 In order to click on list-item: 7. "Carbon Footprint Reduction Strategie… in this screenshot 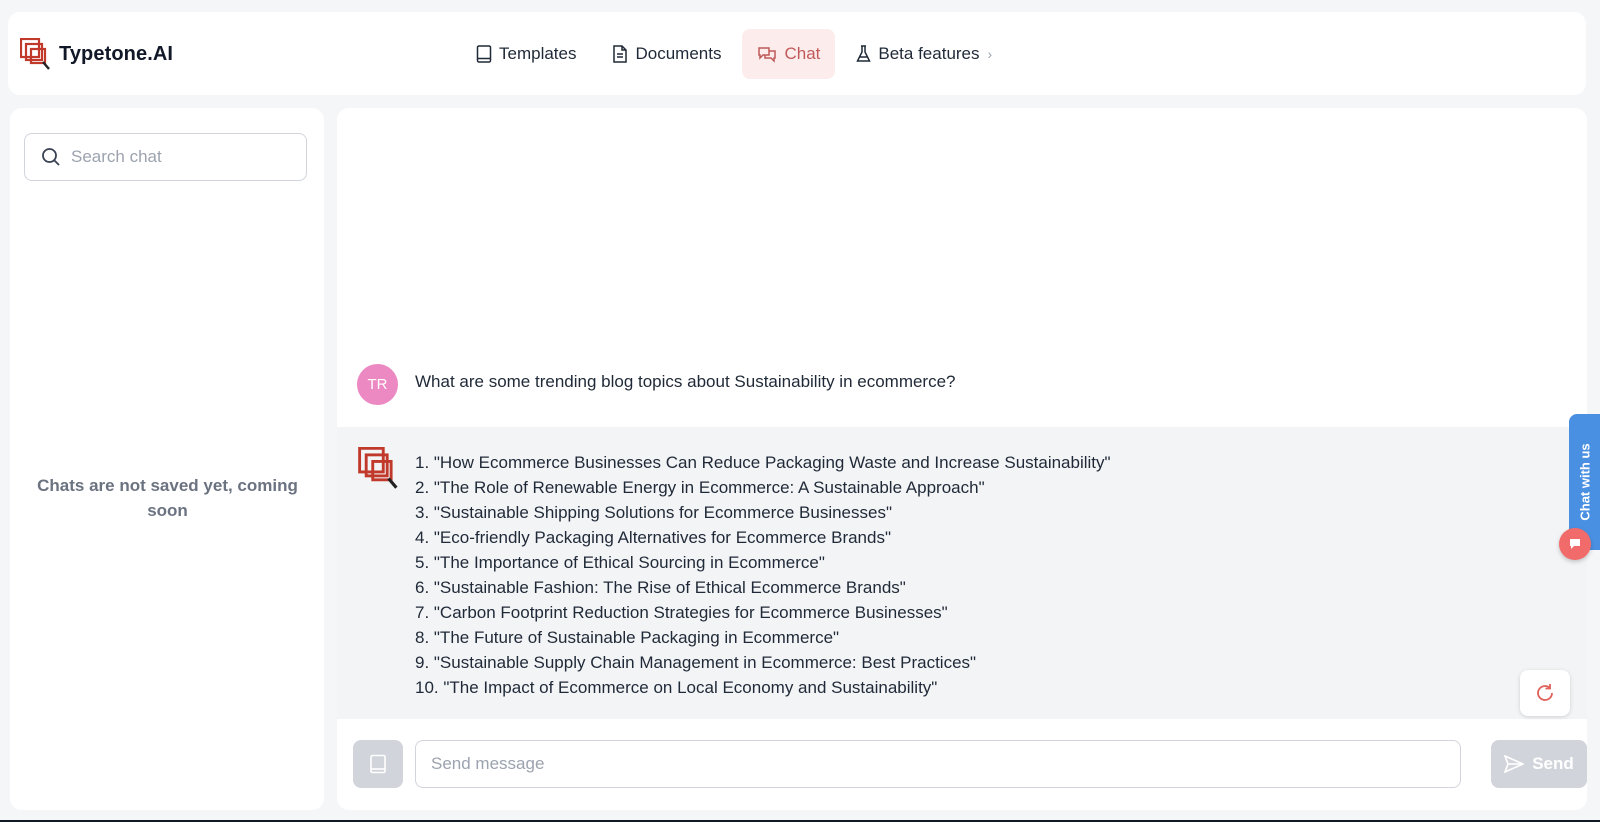, I will do `click(681, 612)`.